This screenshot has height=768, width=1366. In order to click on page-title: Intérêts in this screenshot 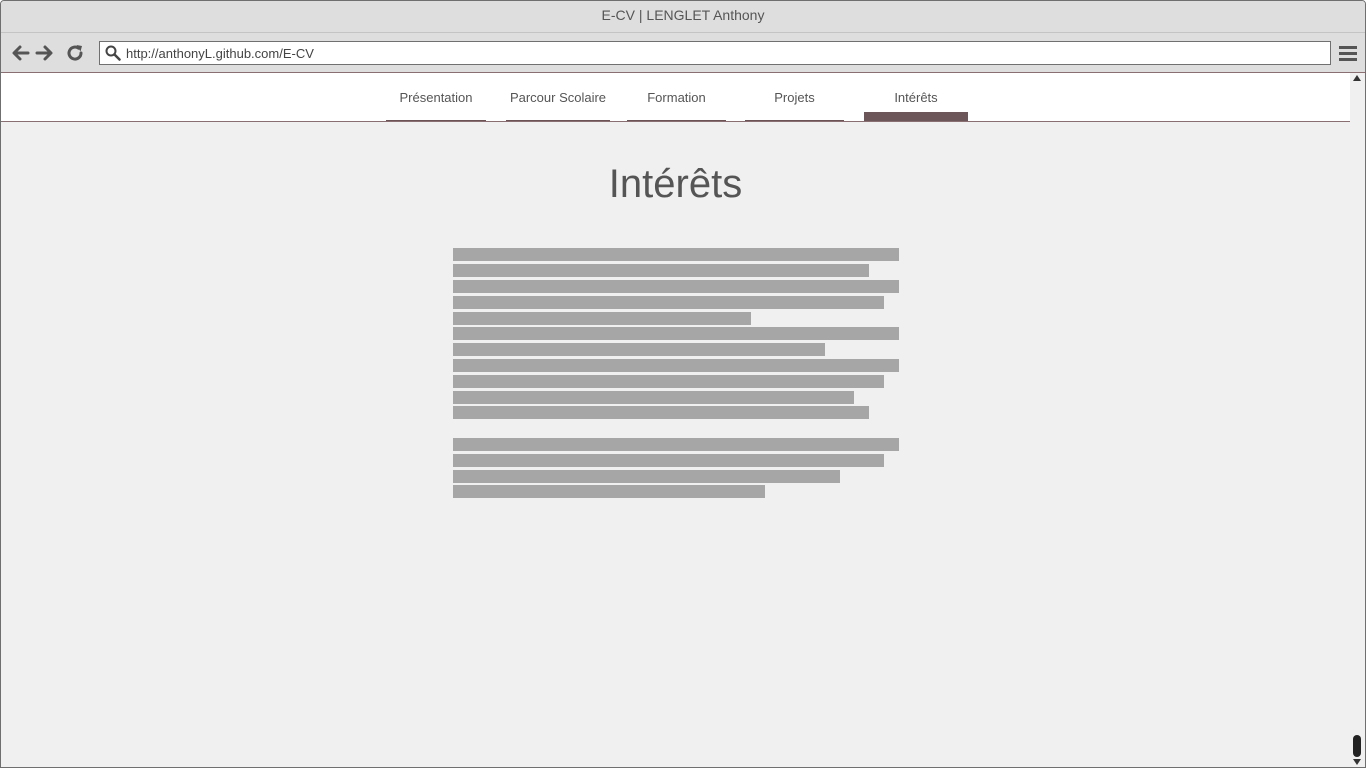, I will do `click(675, 184)`.